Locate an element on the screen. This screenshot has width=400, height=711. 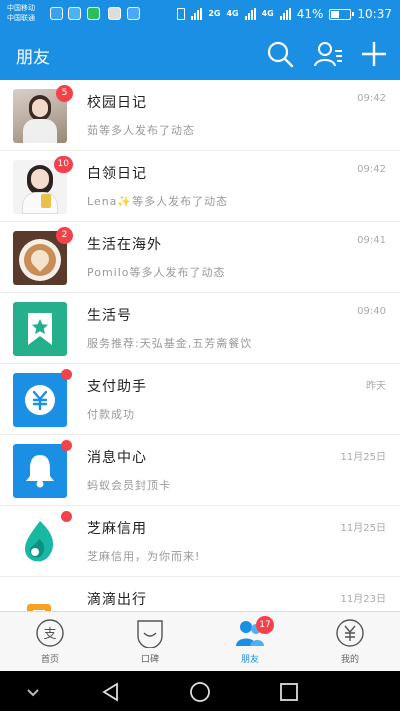
list-item: 芝麻信用 芝麻信用，为你而来! 11月25日 is located at coordinates (200, 541).